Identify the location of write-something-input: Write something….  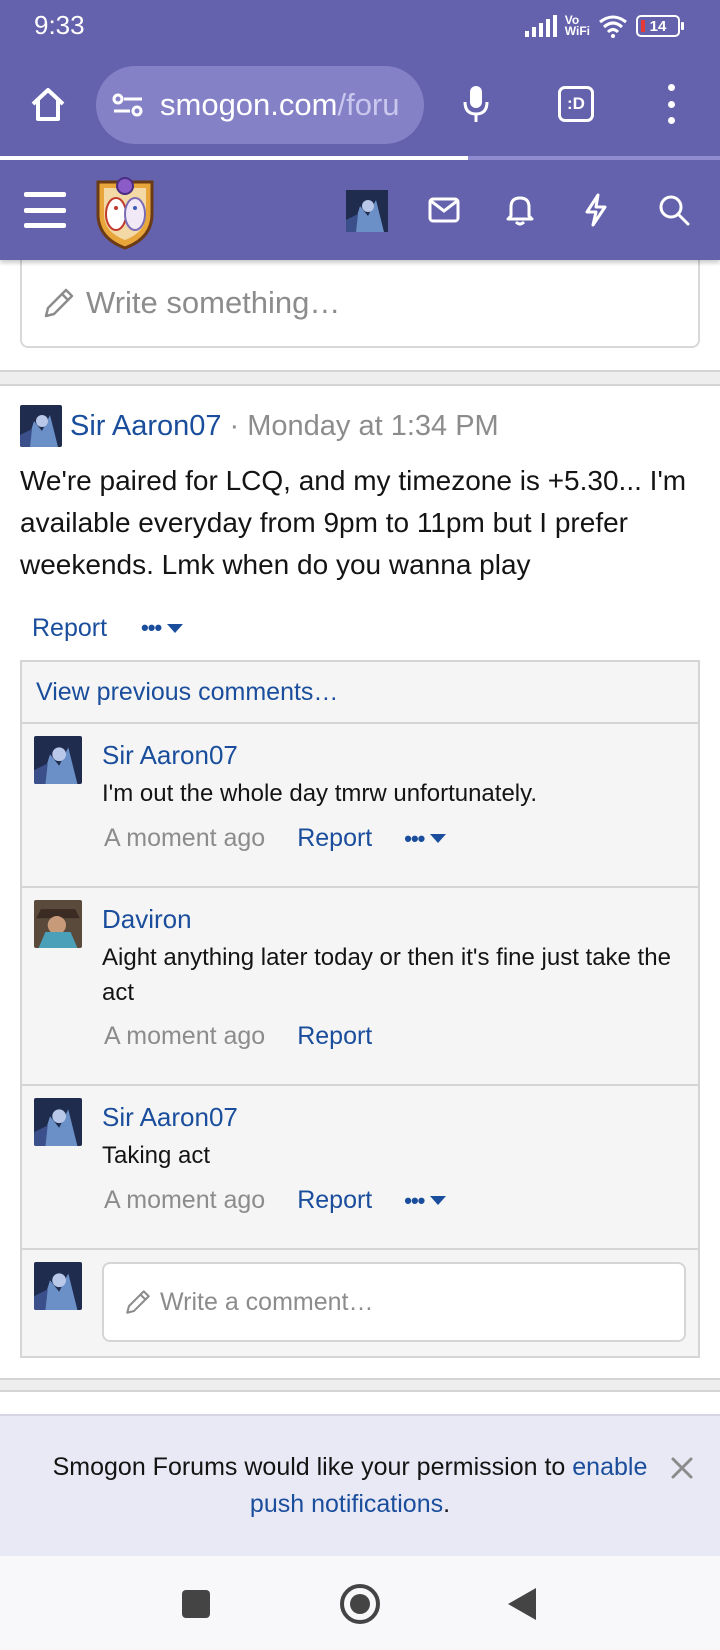
(360, 304).